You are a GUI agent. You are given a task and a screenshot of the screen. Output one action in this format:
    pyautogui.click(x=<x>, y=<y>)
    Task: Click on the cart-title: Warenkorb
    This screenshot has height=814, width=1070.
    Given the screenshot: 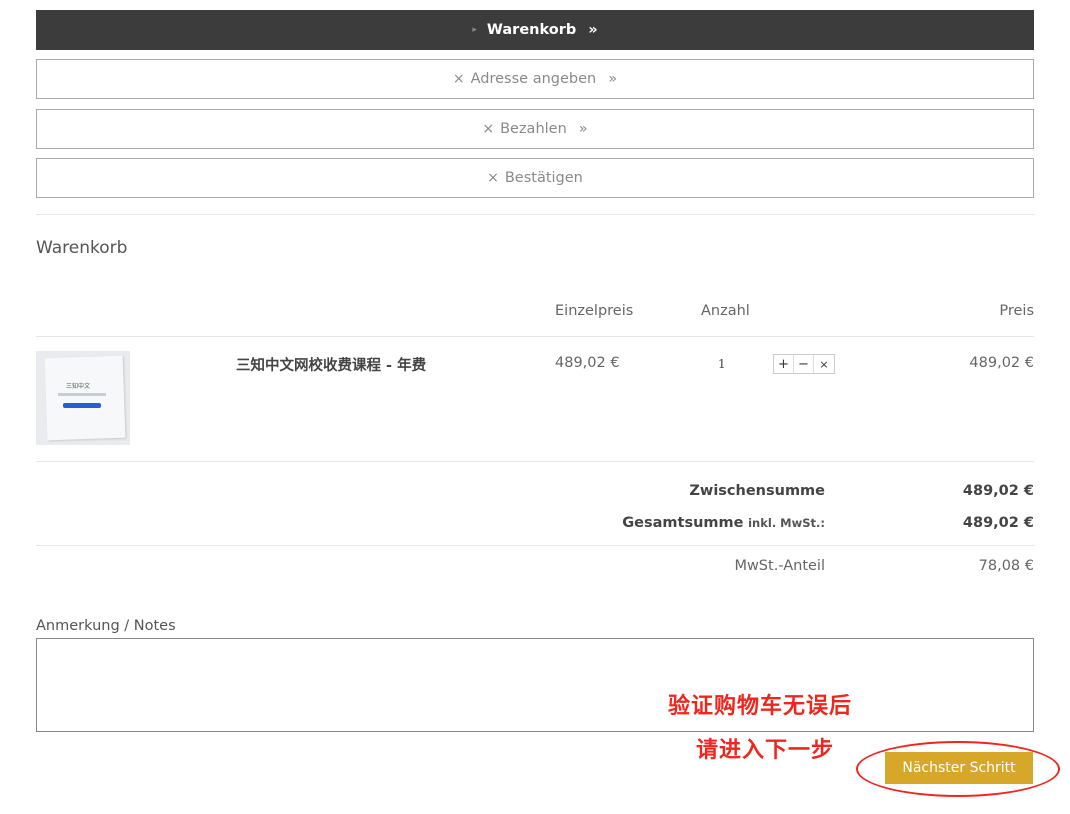 What is the action you would take?
    pyautogui.click(x=82, y=248)
    